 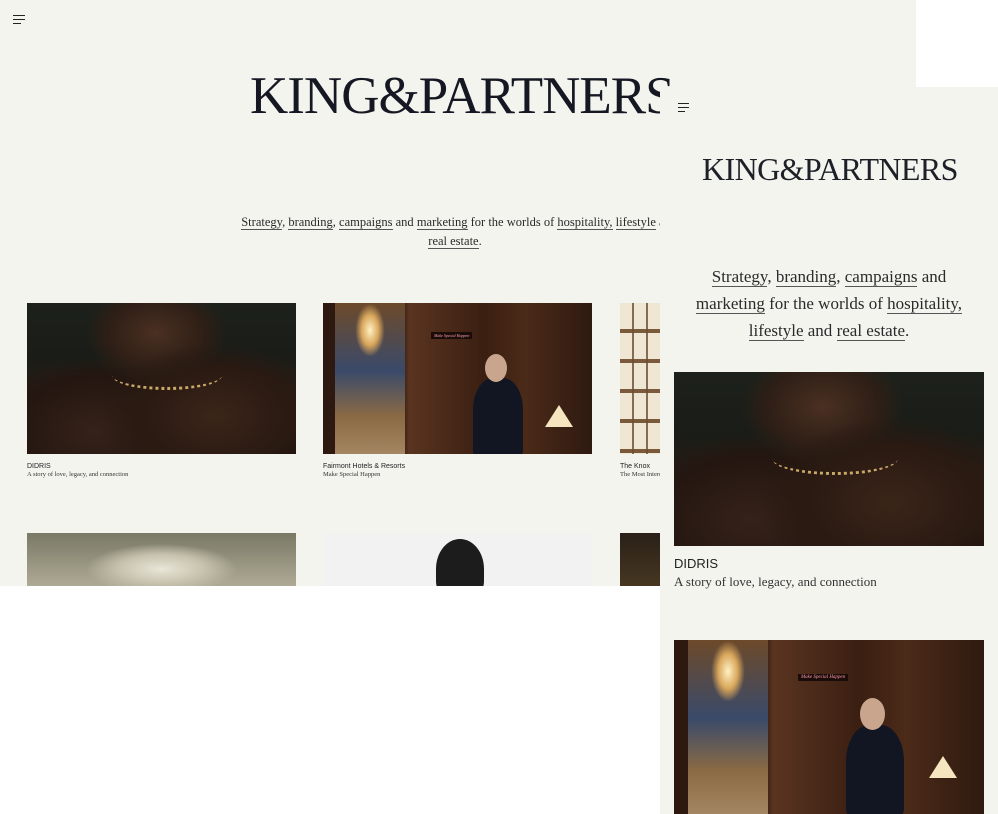 What do you see at coordinates (352, 474) in the screenshot?
I see `project-subtitle: Make Special Happen` at bounding box center [352, 474].